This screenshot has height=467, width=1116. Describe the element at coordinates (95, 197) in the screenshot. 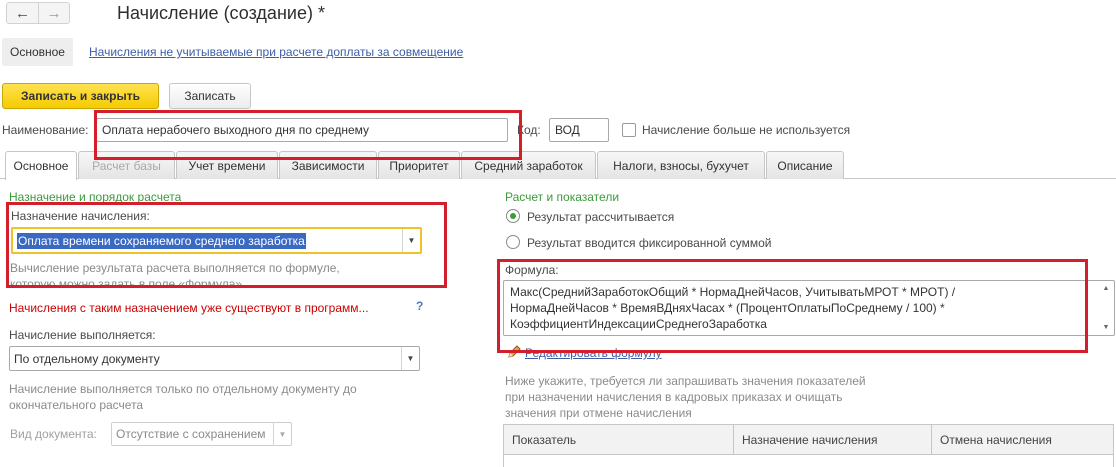

I see `group-title-purpose: Назначение и порядок расчета` at that location.